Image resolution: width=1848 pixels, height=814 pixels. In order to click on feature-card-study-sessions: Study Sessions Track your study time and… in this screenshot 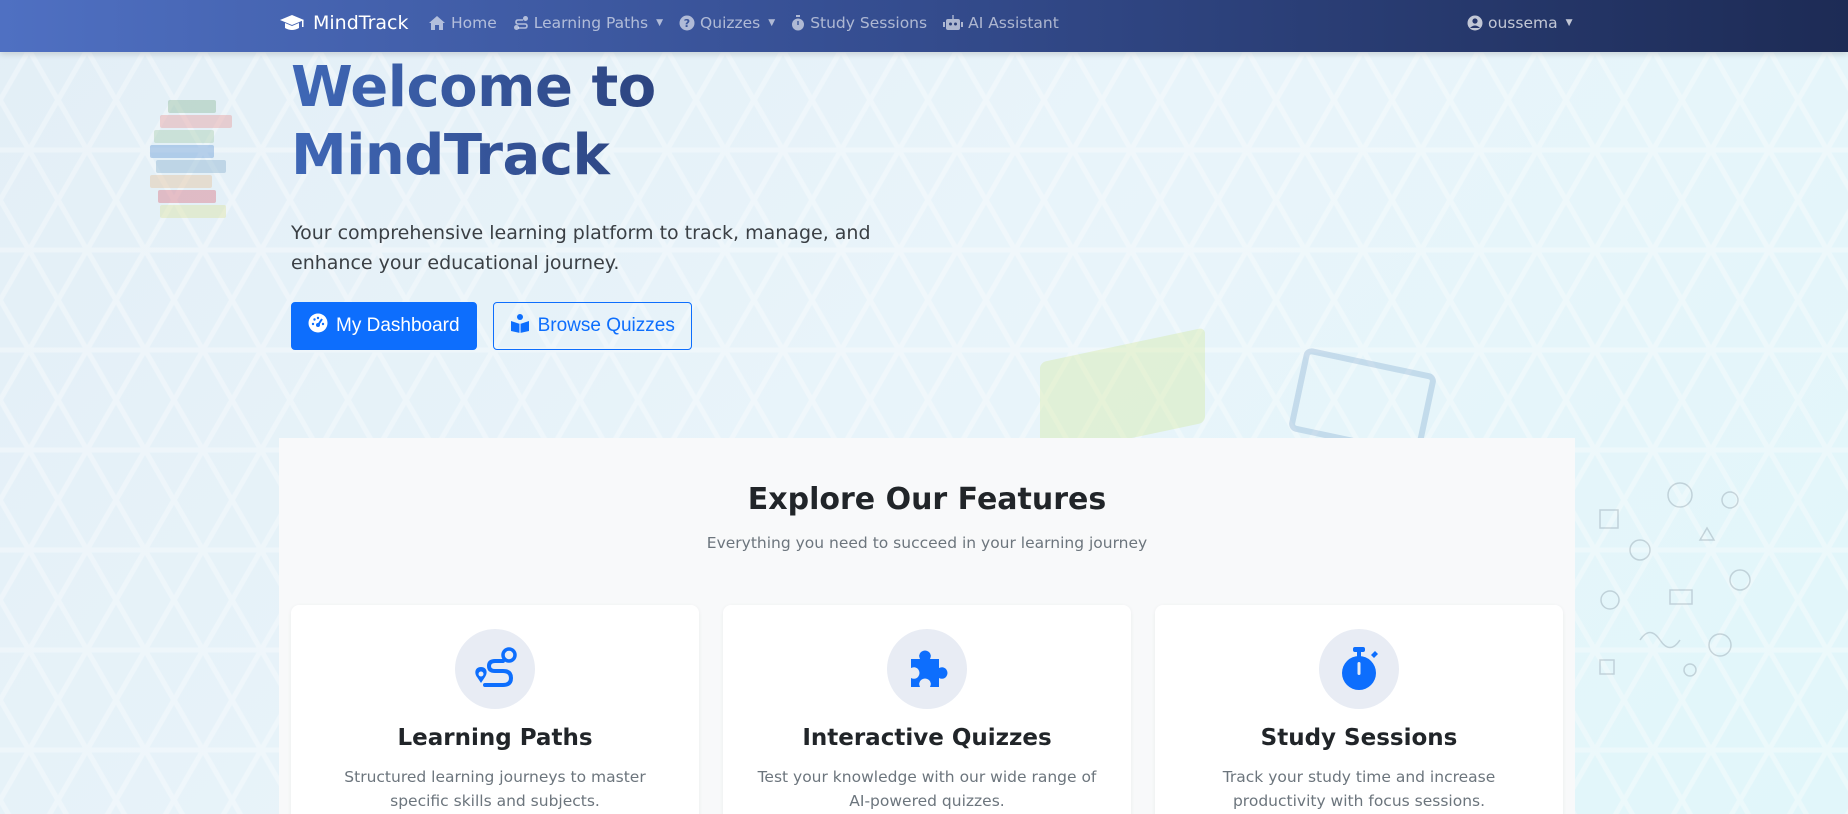, I will do `click(1359, 709)`.